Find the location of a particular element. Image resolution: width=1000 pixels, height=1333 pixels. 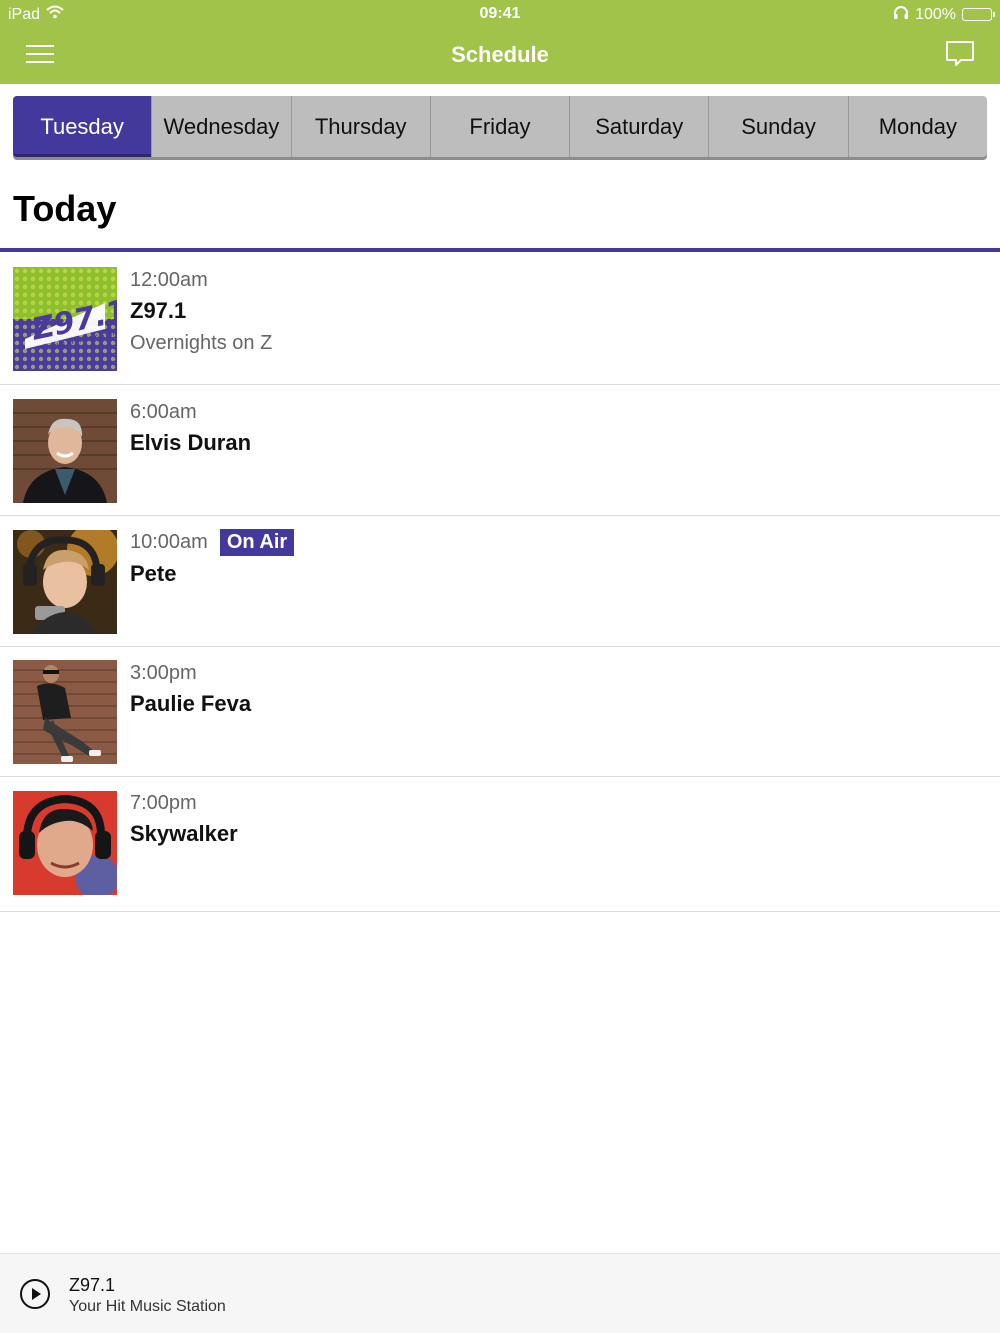

status-bar: iPad 09:41 100% is located at coordinates (500, 14).